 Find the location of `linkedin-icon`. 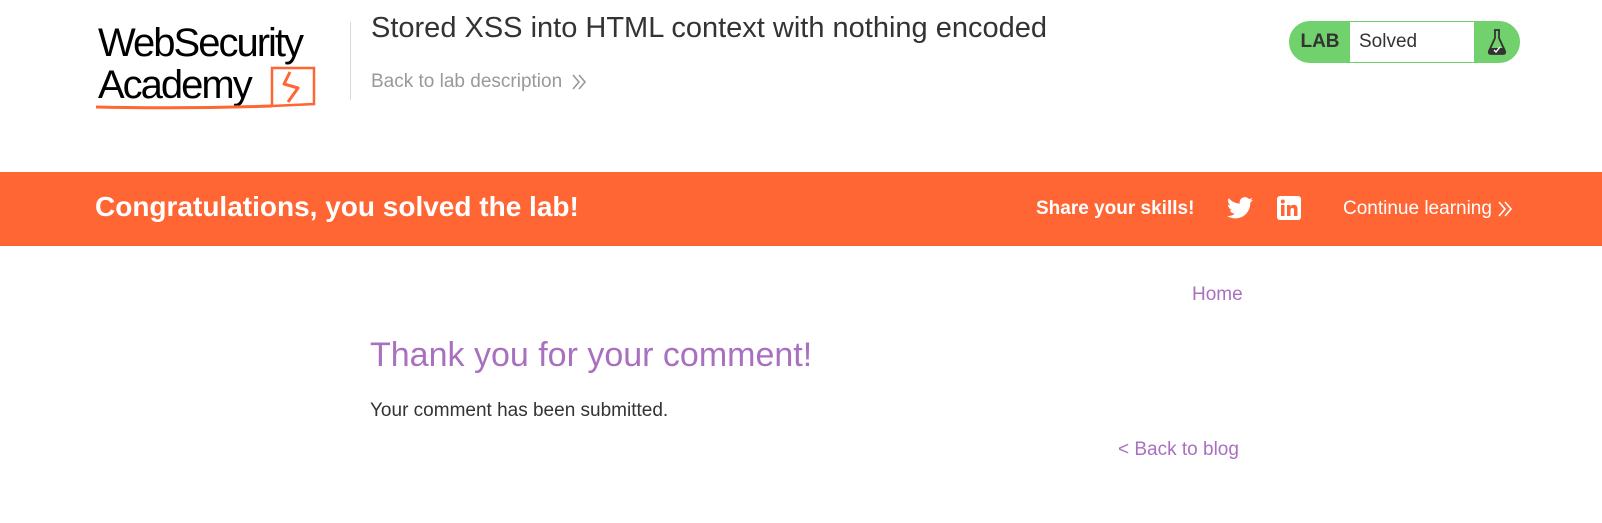

linkedin-icon is located at coordinates (1289, 208).